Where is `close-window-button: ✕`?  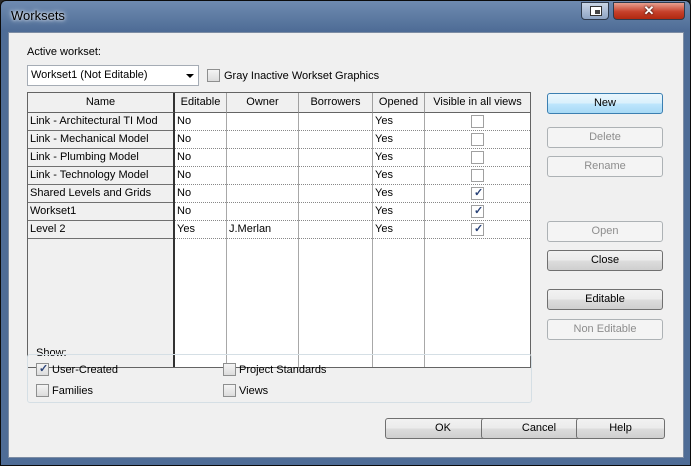 close-window-button: ✕ is located at coordinates (649, 11).